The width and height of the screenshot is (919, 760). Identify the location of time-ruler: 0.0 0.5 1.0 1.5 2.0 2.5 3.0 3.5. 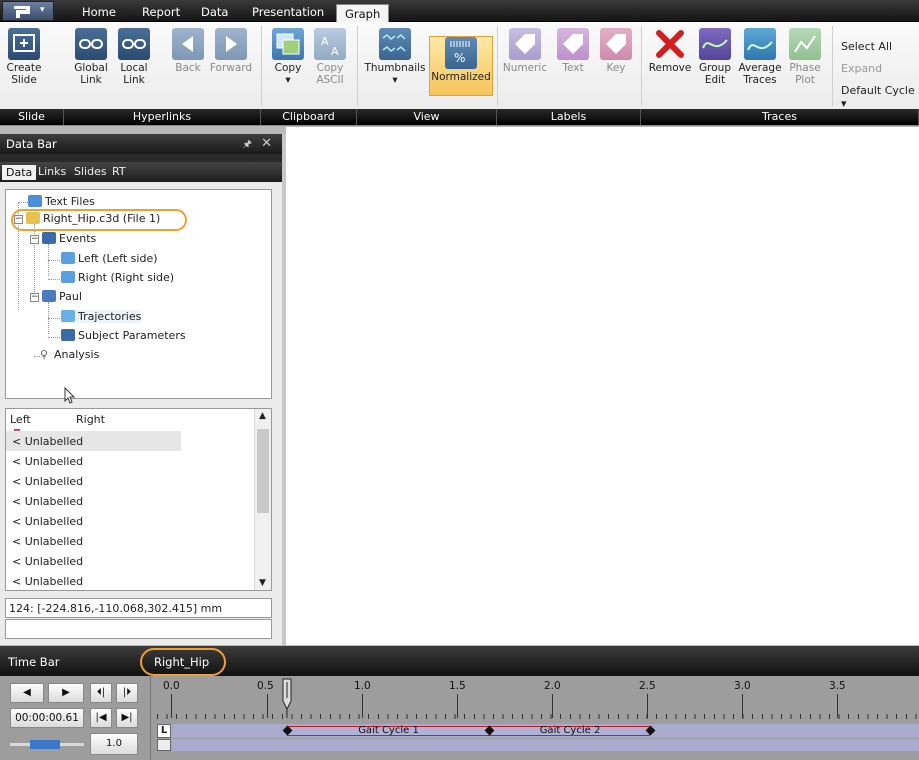
(538, 700).